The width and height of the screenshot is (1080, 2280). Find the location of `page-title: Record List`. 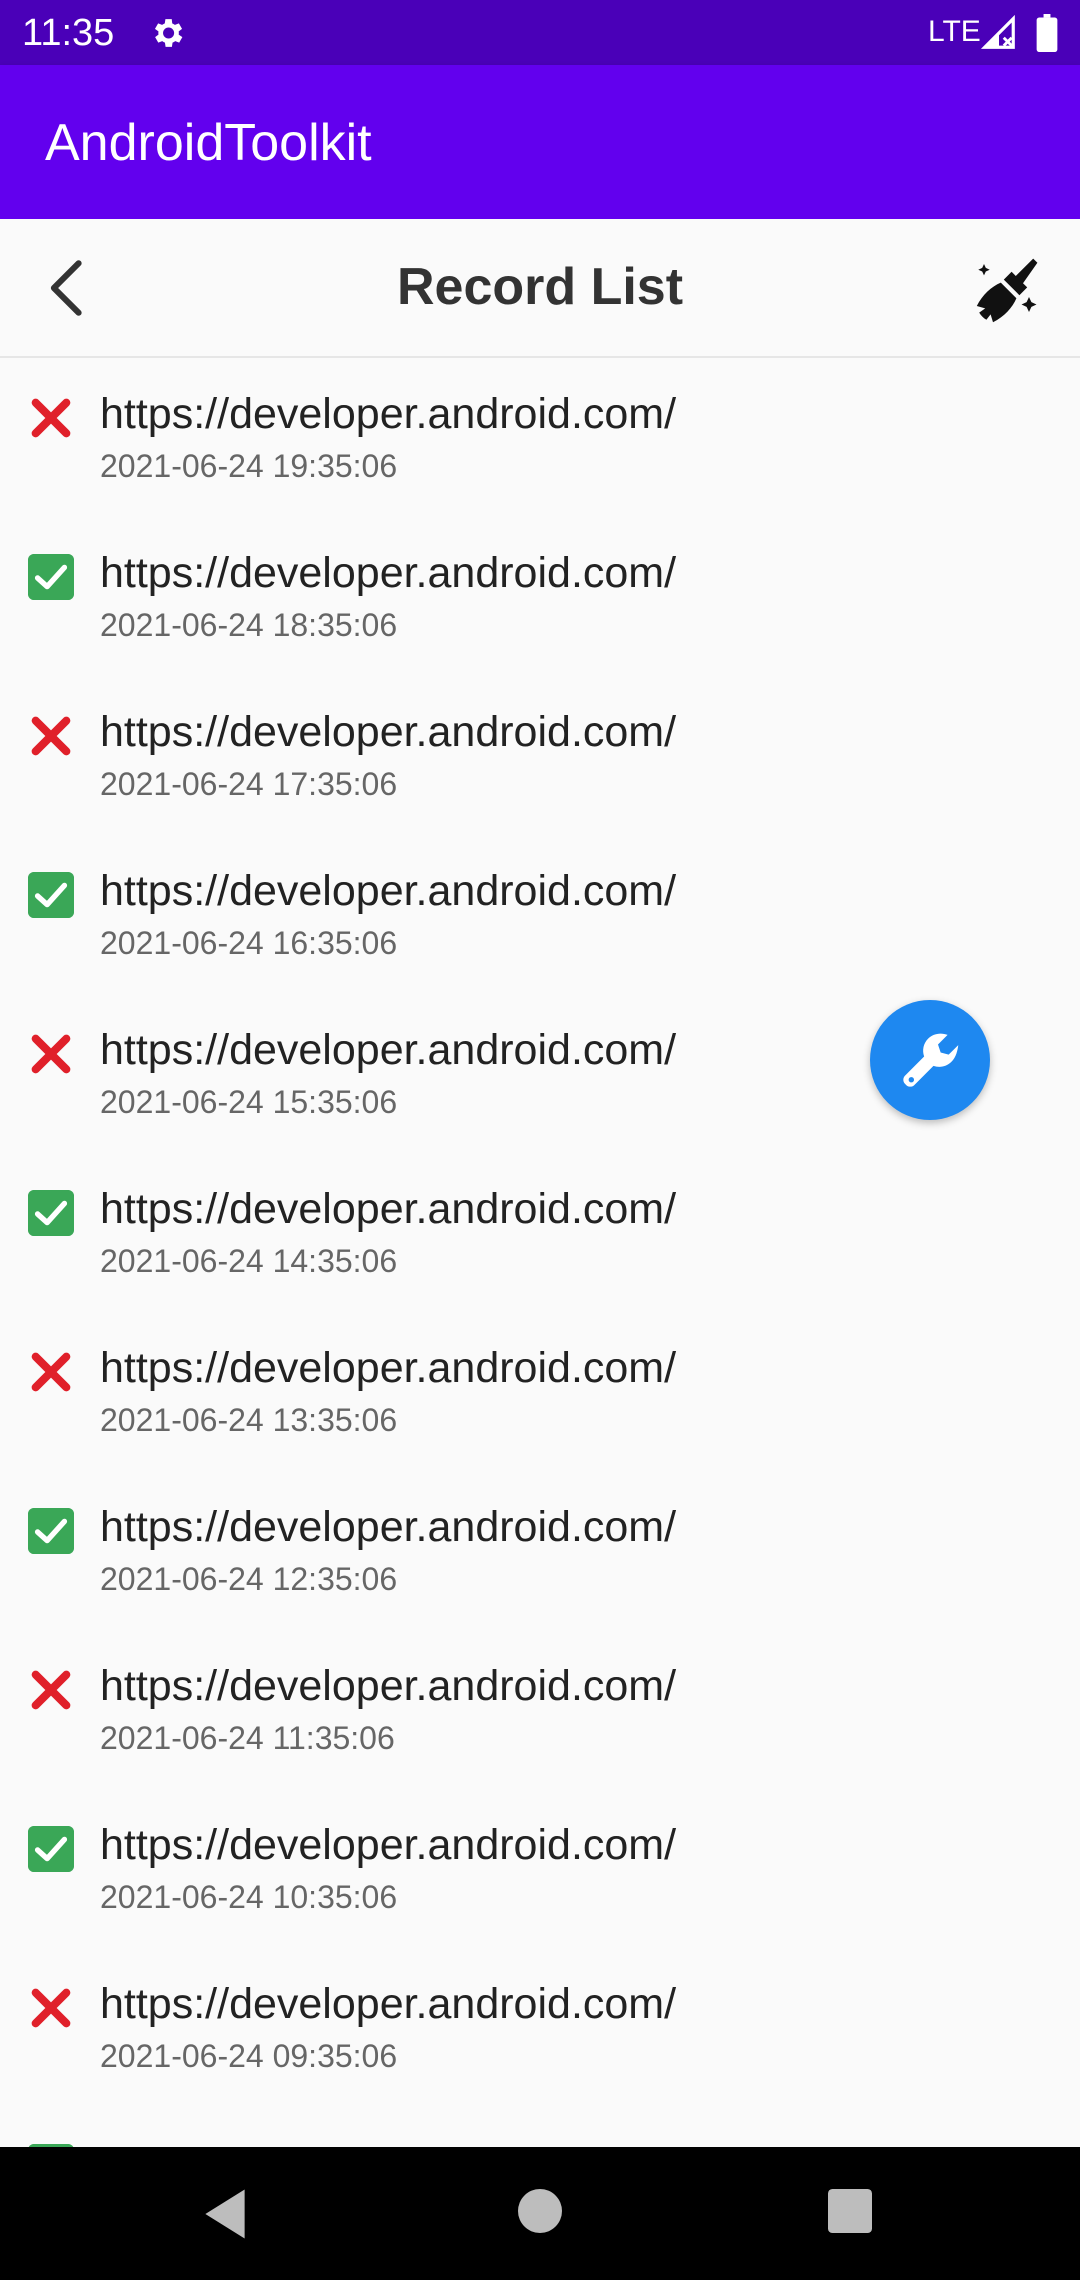

page-title: Record List is located at coordinates (540, 287).